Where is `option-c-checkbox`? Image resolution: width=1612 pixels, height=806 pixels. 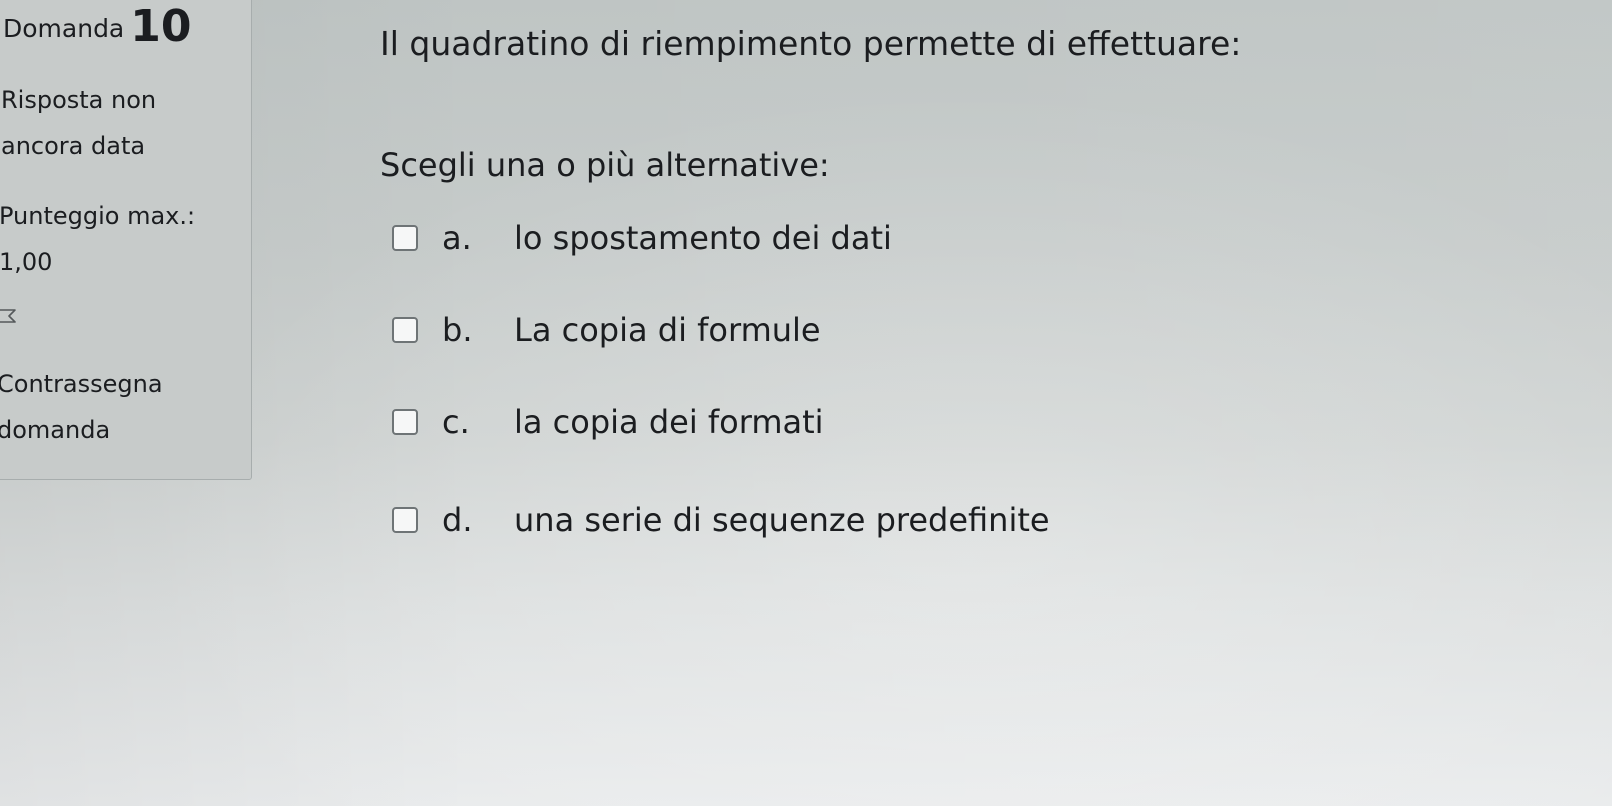 option-c-checkbox is located at coordinates (405, 422).